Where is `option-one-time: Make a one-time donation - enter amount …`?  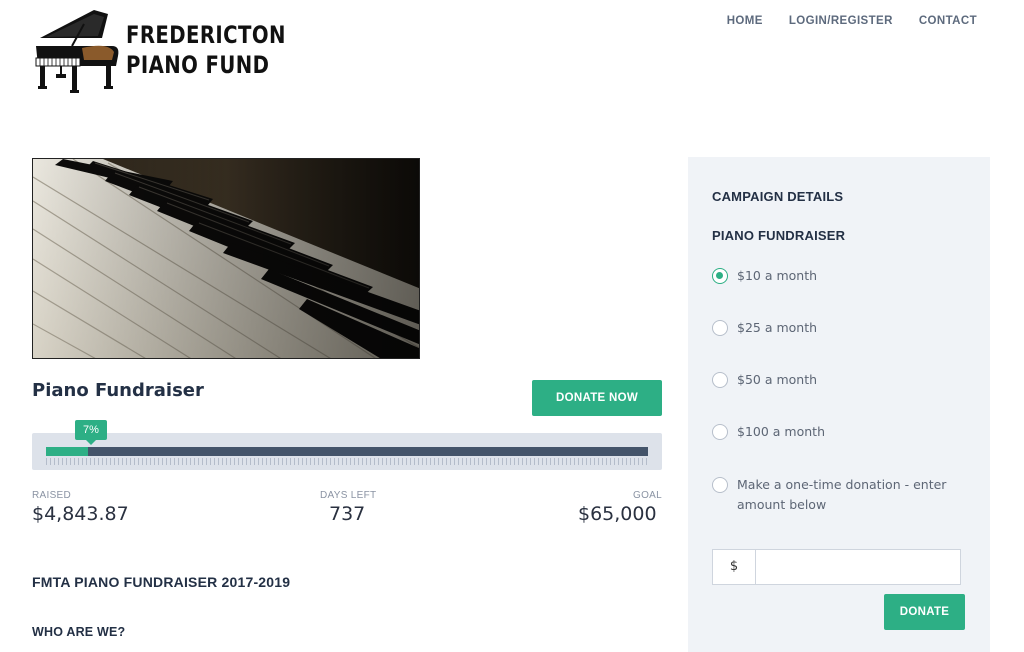 option-one-time: Make a one-time donation - enter amount … is located at coordinates (837, 495).